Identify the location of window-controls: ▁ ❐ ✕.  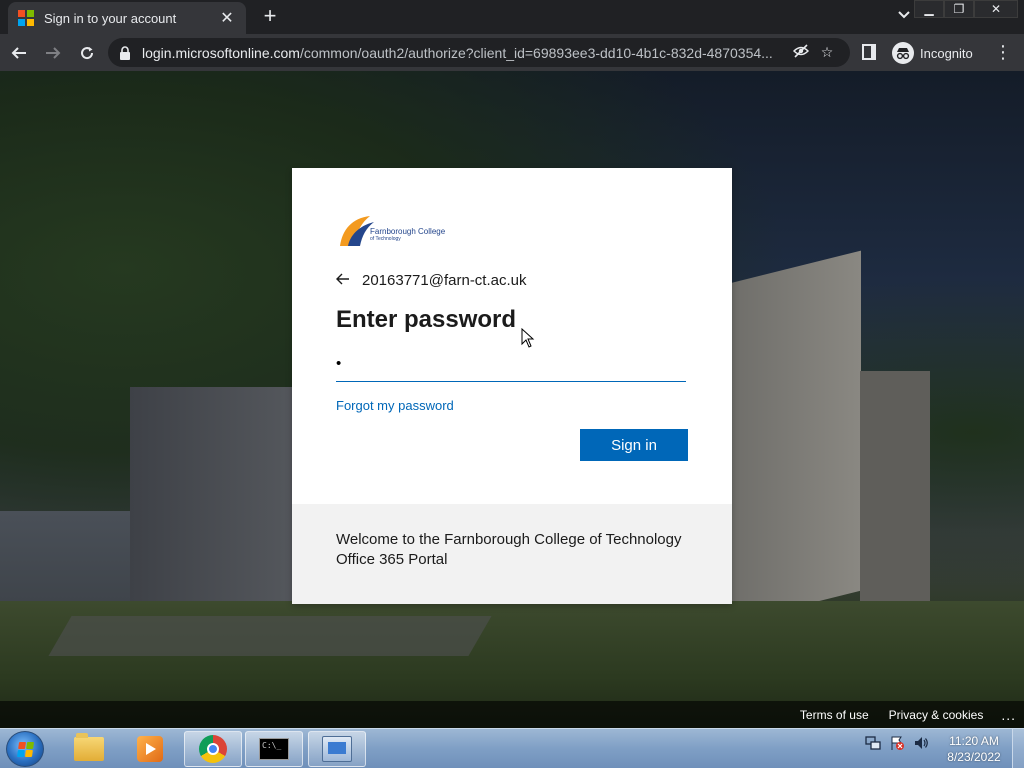
(966, 9).